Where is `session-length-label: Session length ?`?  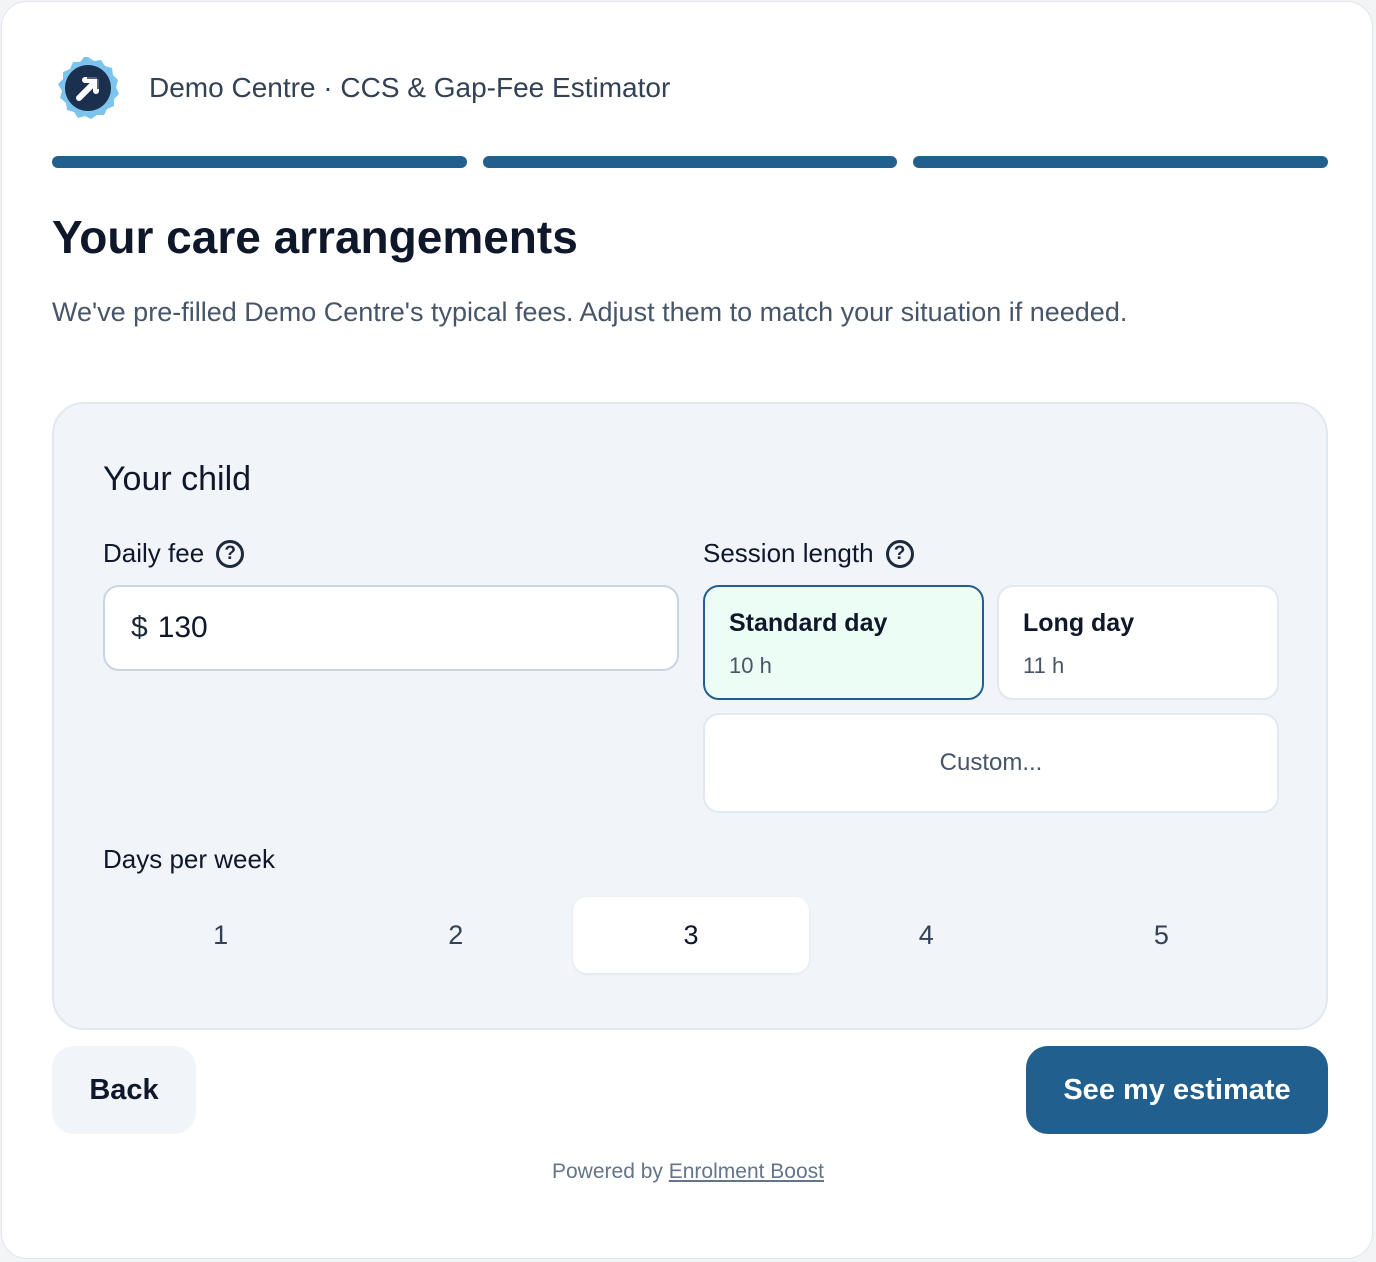 session-length-label: Session length ? is located at coordinates (808, 553).